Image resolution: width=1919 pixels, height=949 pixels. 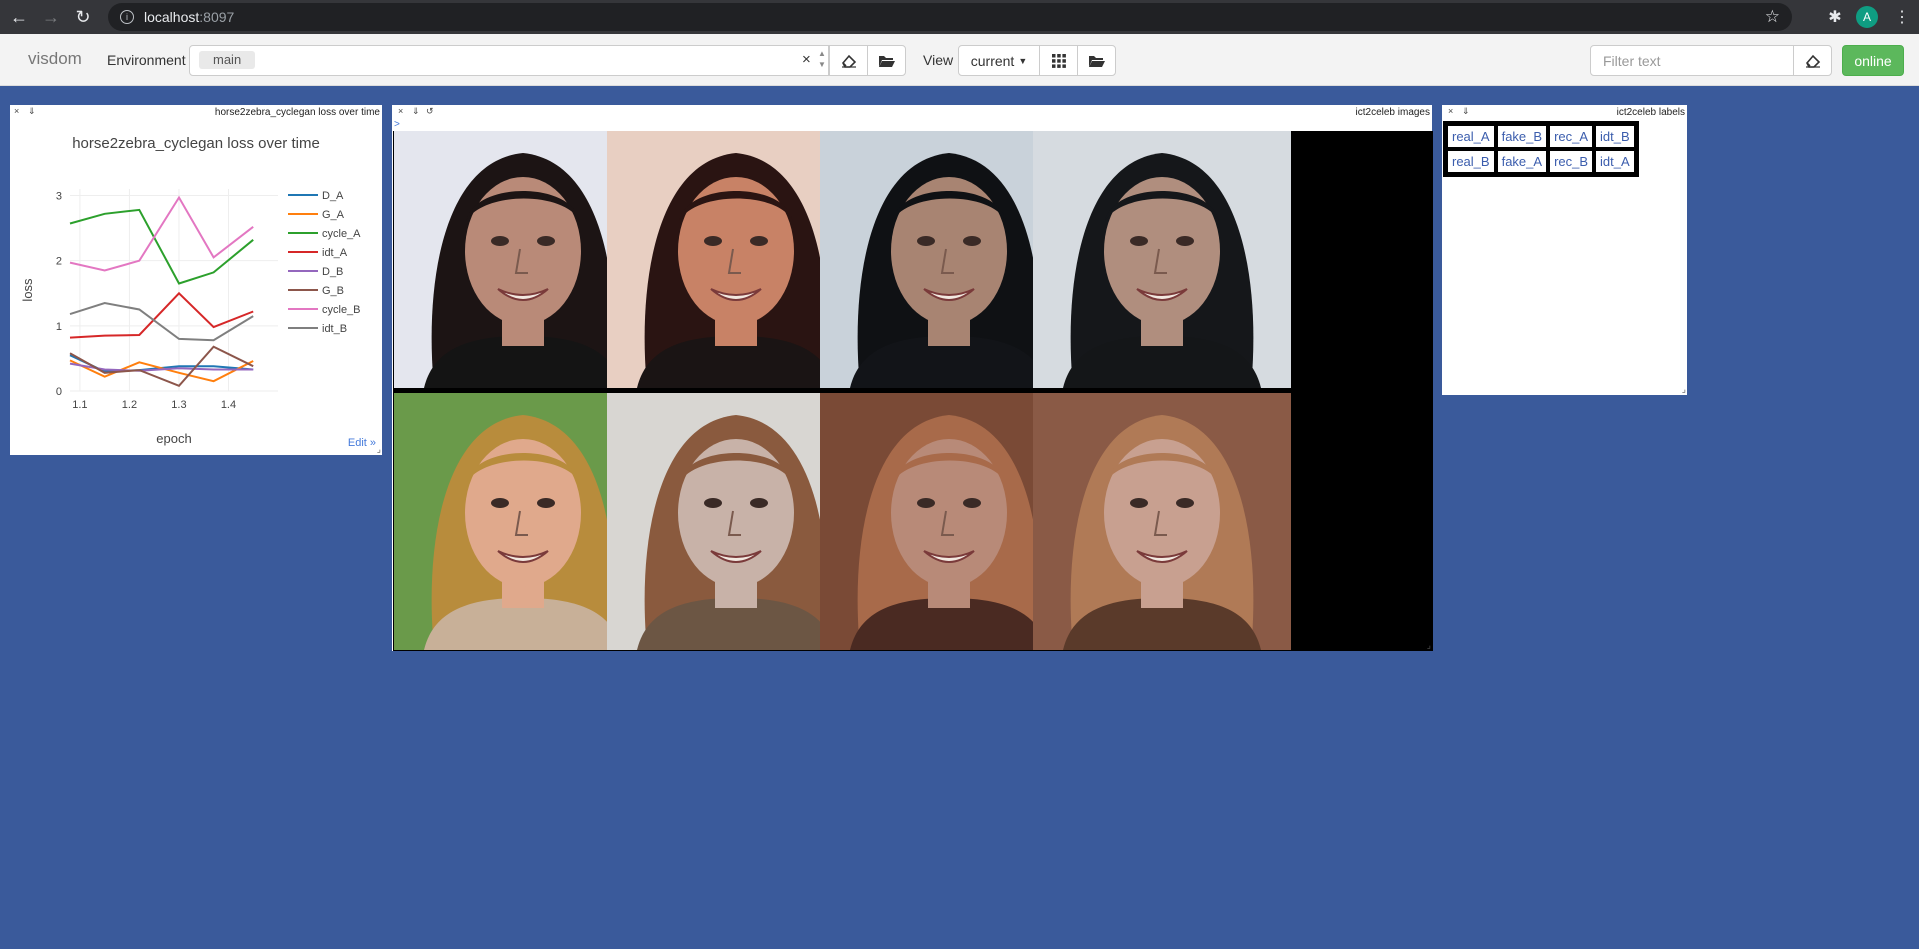 I want to click on table-cell: fake_B, so click(x=1522, y=136).